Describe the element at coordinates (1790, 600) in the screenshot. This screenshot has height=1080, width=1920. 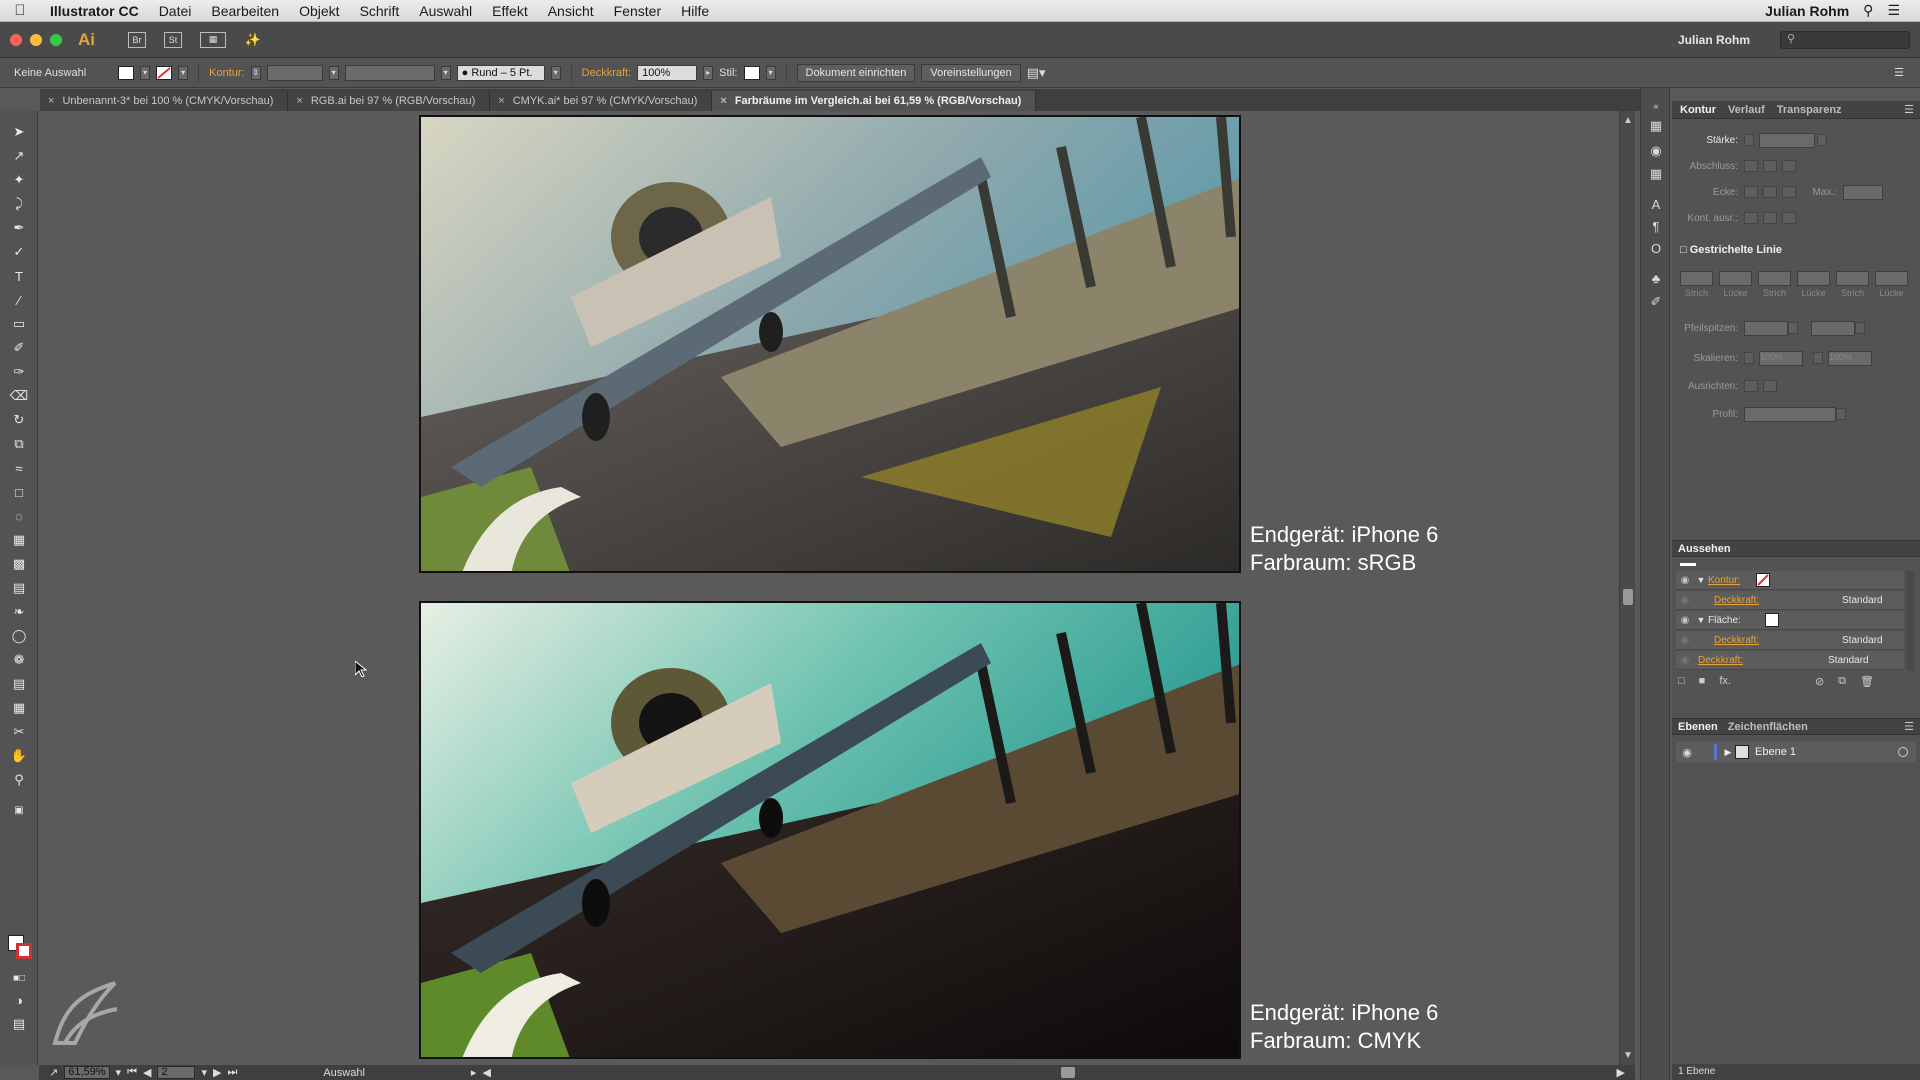
I see `appearance-stroke-opacity-row: ◉ Deckkraft: Standard` at that location.